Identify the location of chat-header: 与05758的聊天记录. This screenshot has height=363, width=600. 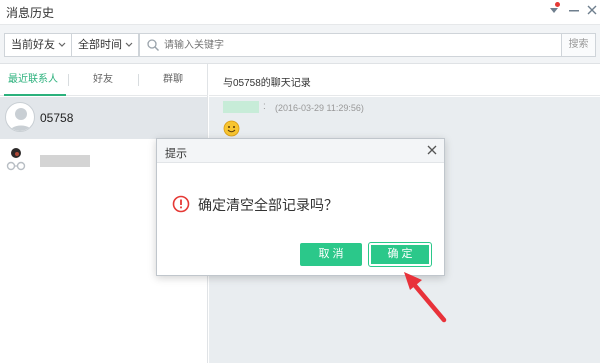
(404, 80).